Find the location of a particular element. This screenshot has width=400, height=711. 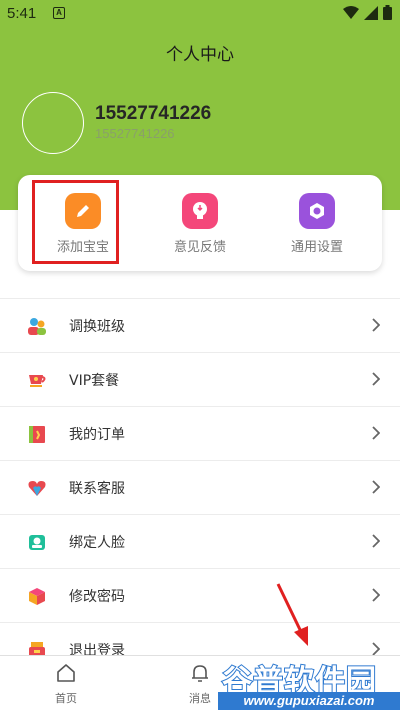

user-subtitle: 15527741226 is located at coordinates (135, 133).